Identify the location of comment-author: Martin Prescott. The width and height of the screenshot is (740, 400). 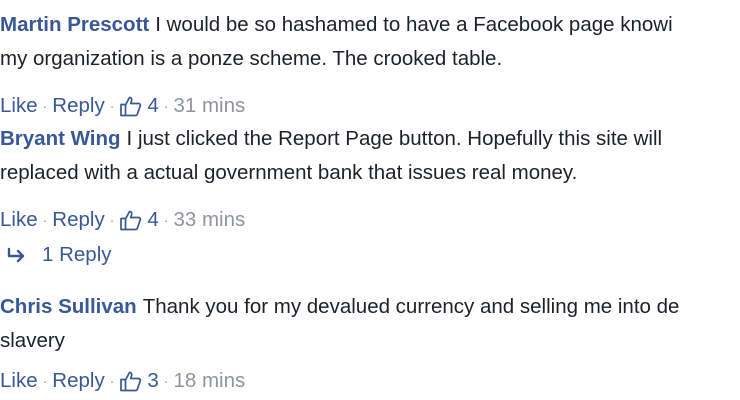
(74, 24).